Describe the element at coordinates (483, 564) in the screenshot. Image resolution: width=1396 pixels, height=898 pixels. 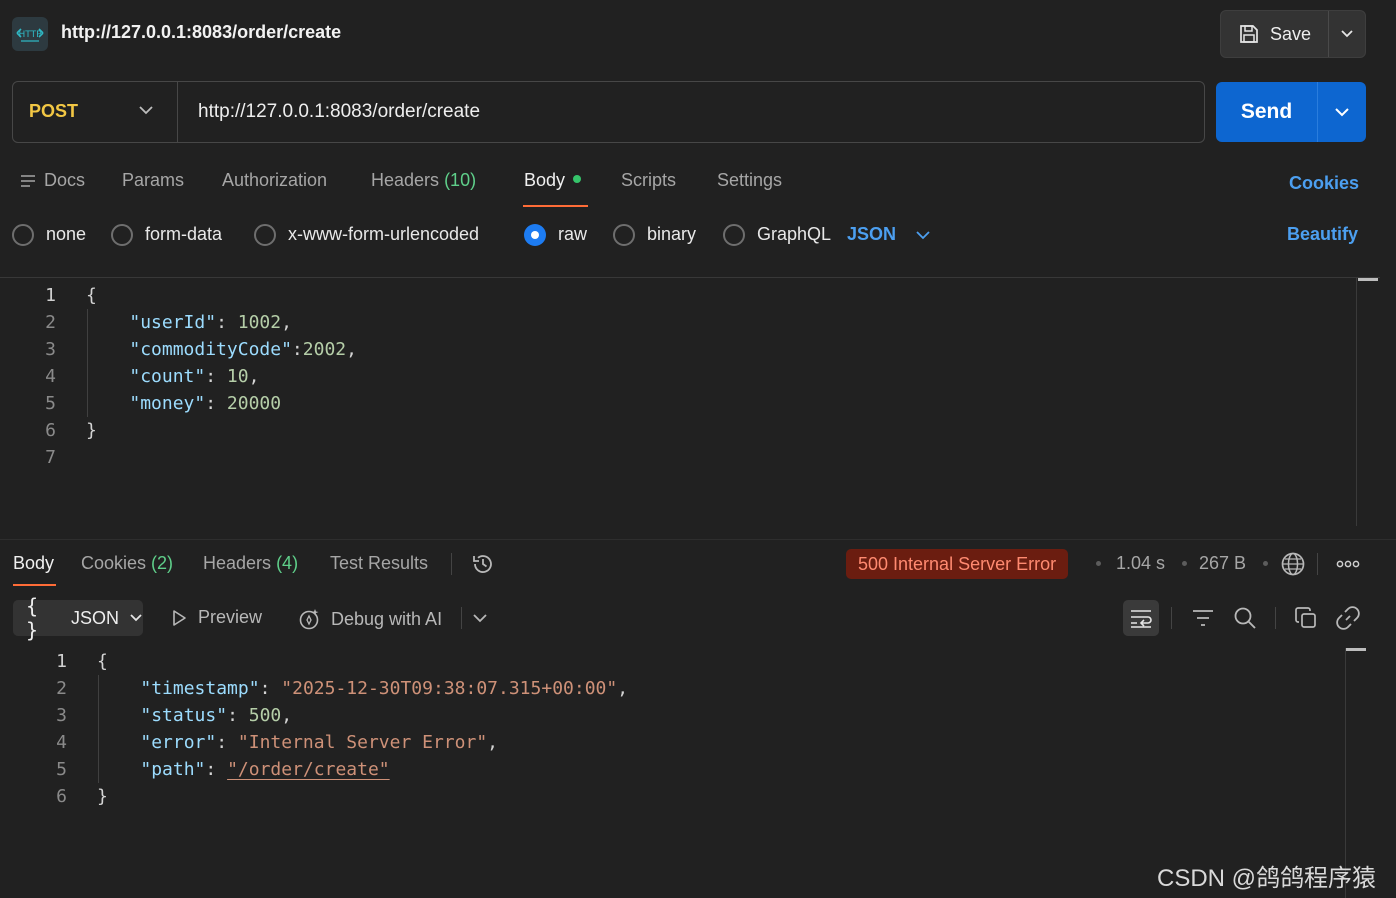
I see `history-icon` at that location.